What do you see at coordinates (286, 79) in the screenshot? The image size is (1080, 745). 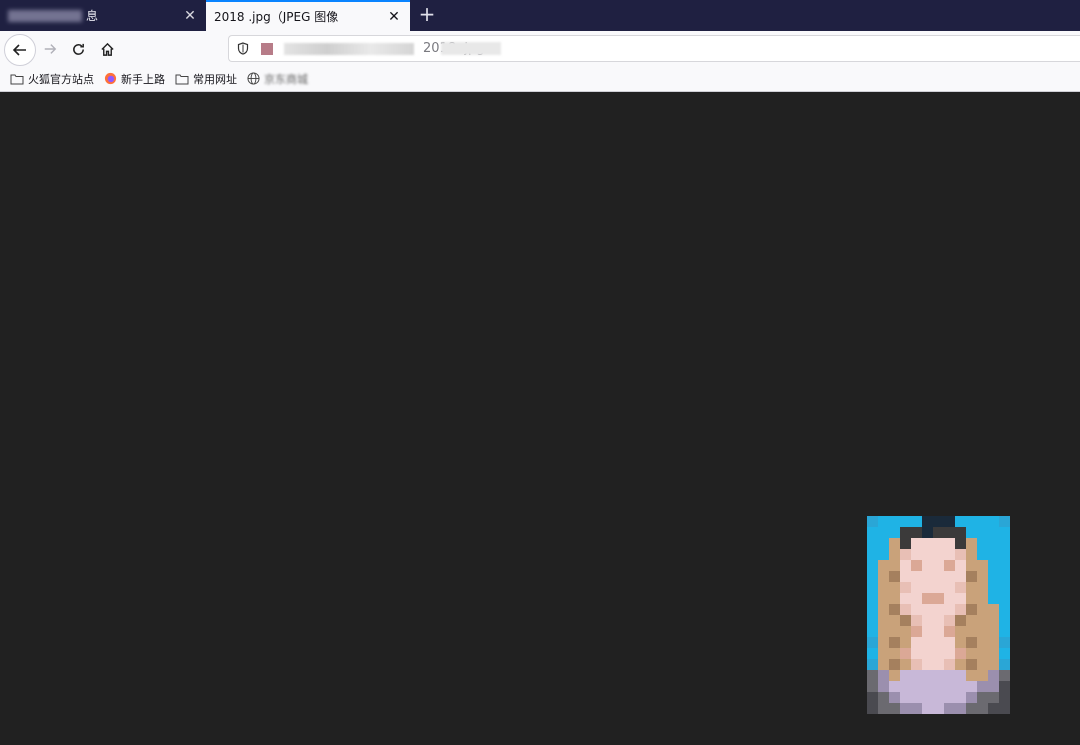 I see `bookmark-label: 京东商城` at bounding box center [286, 79].